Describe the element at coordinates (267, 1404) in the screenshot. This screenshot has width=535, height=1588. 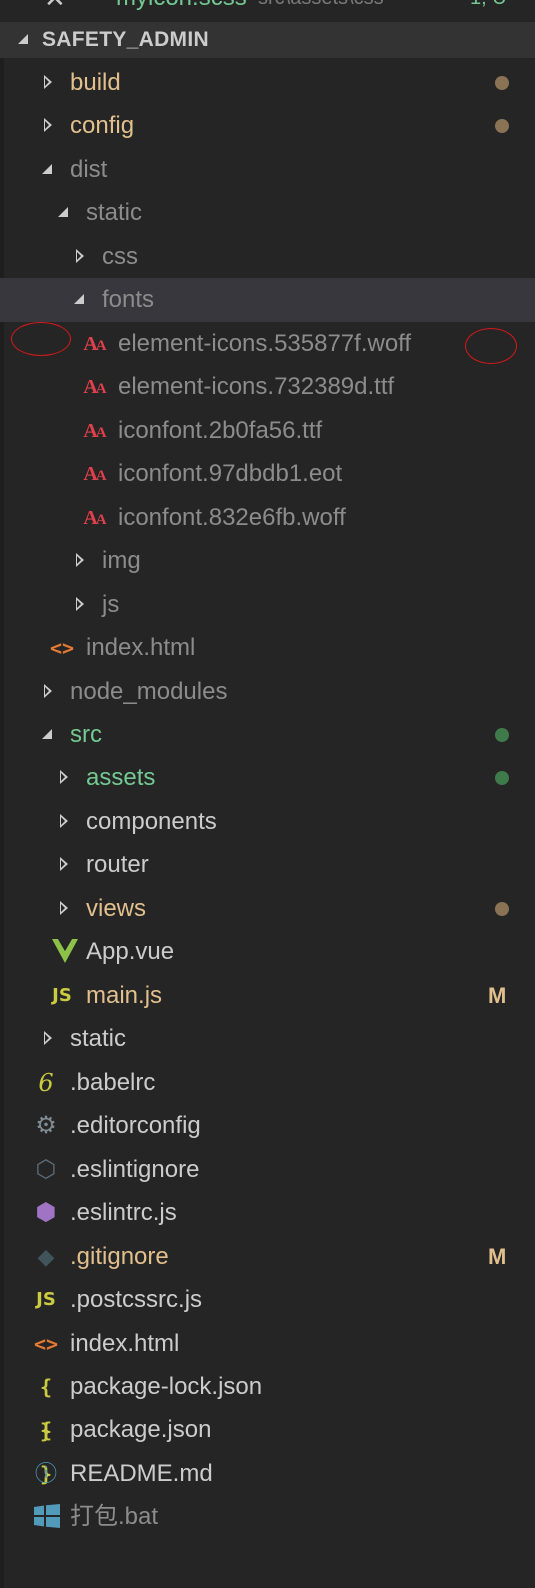
I see `tree-file-package-lock-json: { } package-lock.json` at that location.